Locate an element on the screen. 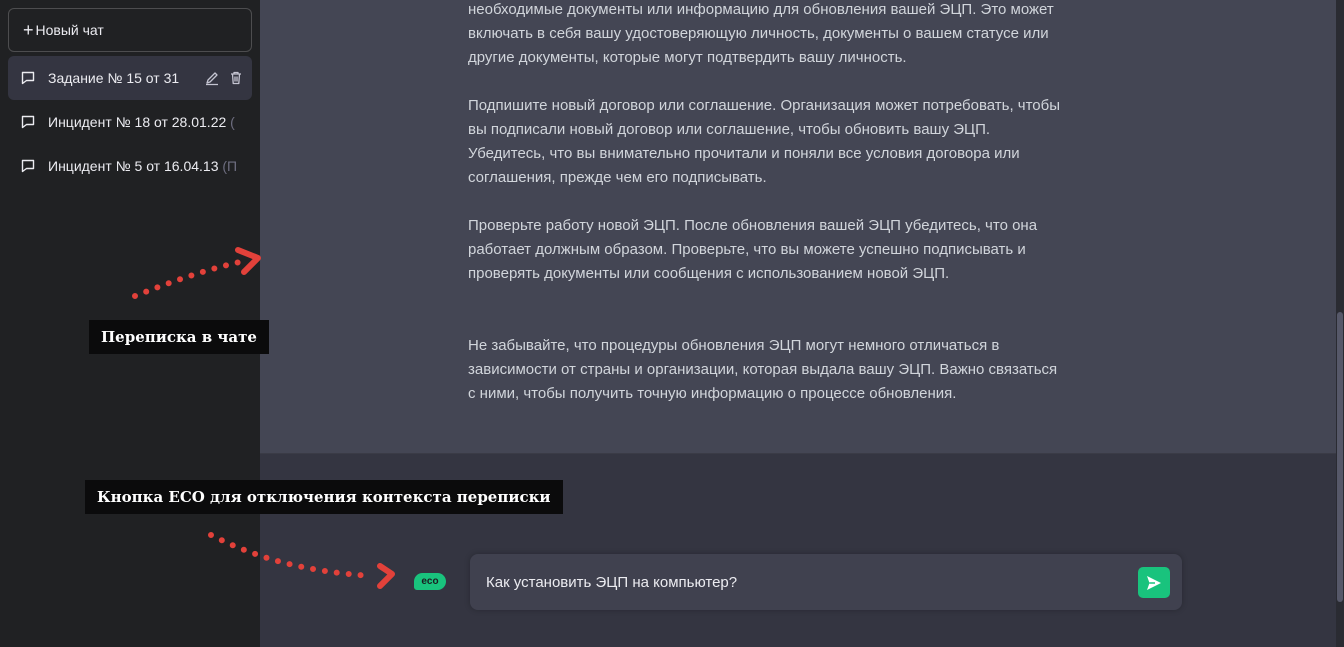 The image size is (1344, 647). message-input: Как установить ЭЦП на компьютер? is located at coordinates (611, 582).